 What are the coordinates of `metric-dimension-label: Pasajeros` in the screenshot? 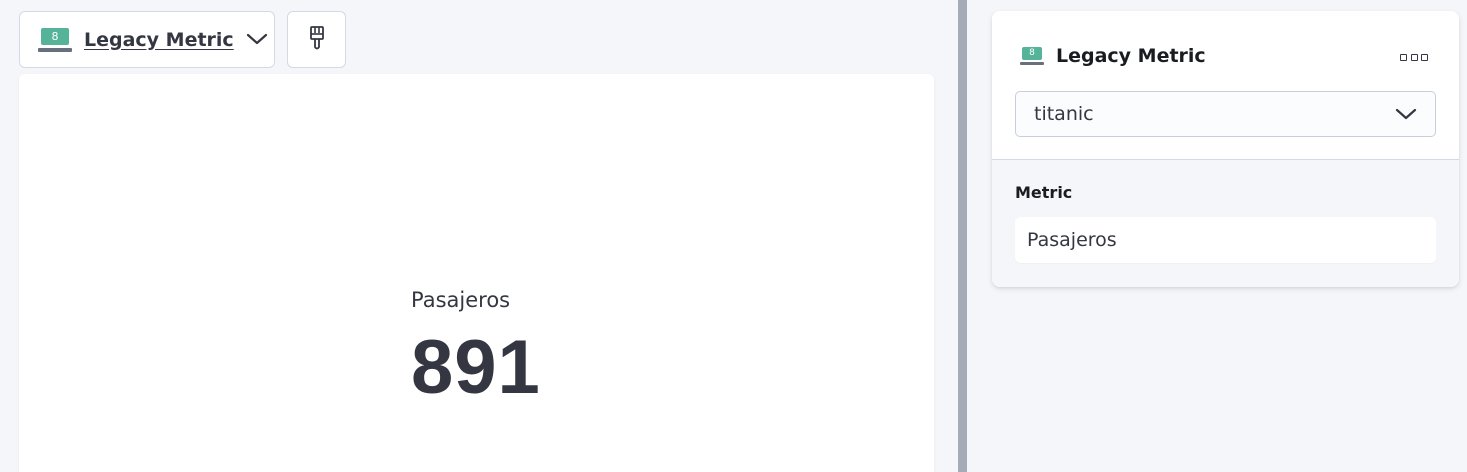 It's located at (1072, 240).